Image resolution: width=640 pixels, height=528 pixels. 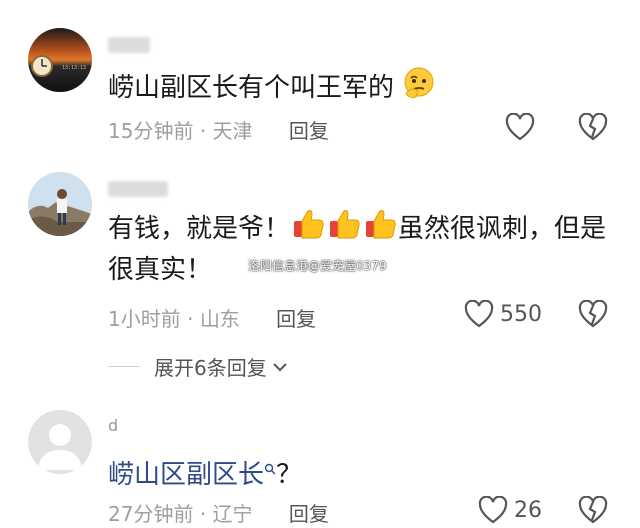 I want to click on expand-replies-label: 展开6条回复, so click(x=210, y=368).